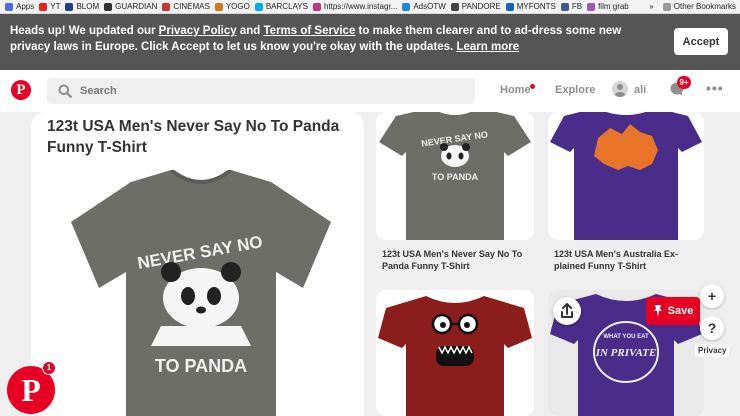 The height and width of the screenshot is (416, 740). I want to click on user-icon, so click(620, 90).